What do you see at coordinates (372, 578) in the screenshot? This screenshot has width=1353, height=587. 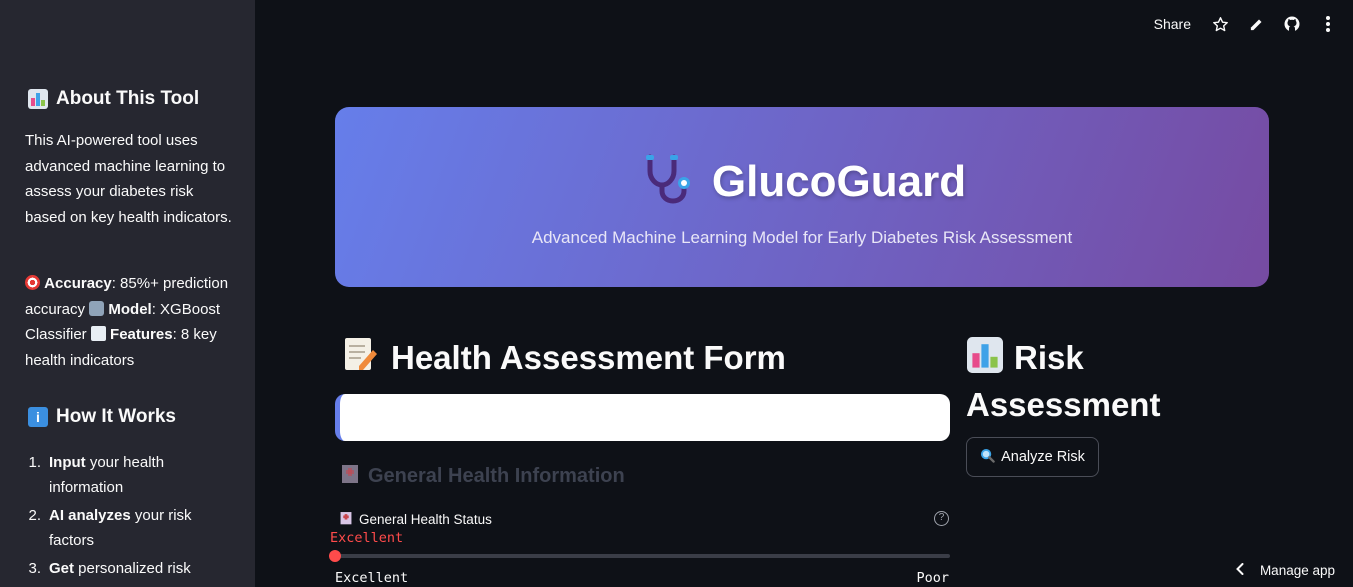 I see `slider-min-label: Excellent` at bounding box center [372, 578].